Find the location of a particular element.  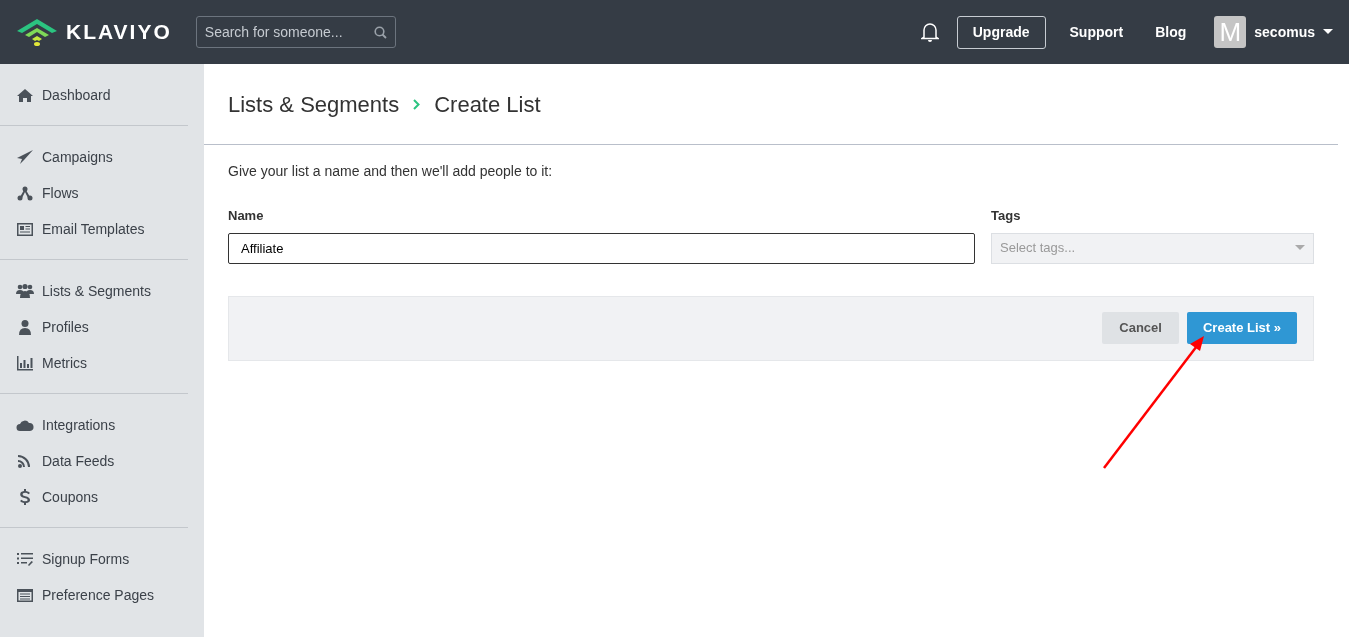

field-label: Name is located at coordinates (246, 216).